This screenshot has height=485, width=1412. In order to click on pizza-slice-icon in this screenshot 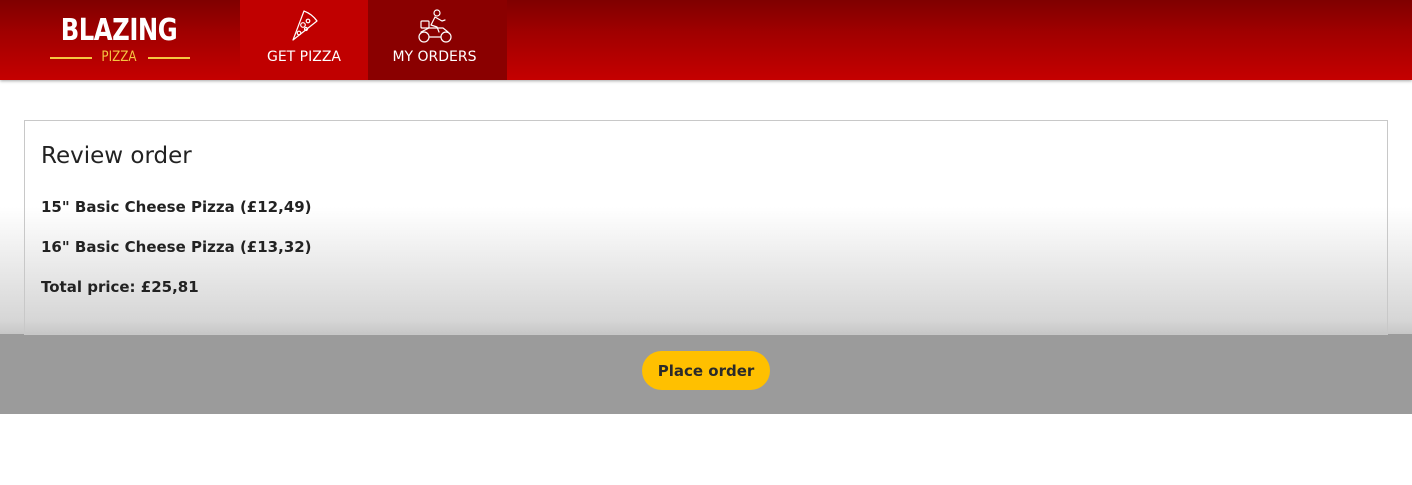, I will do `click(305, 25)`.